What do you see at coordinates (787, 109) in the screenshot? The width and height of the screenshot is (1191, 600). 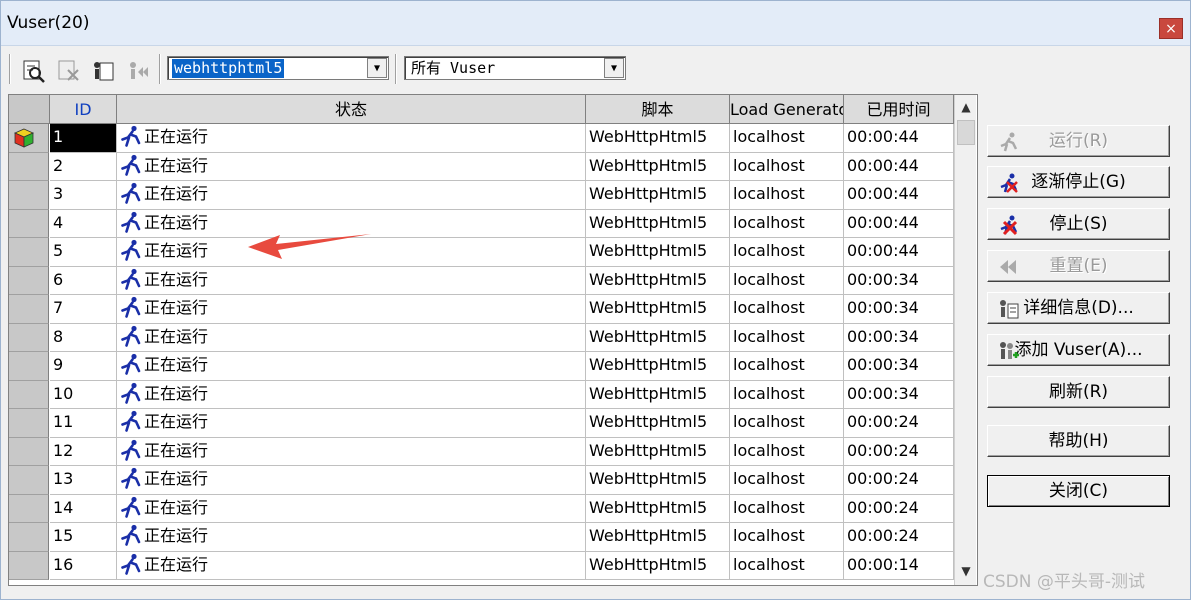 I see `column-header-load-generator: Load Generator` at bounding box center [787, 109].